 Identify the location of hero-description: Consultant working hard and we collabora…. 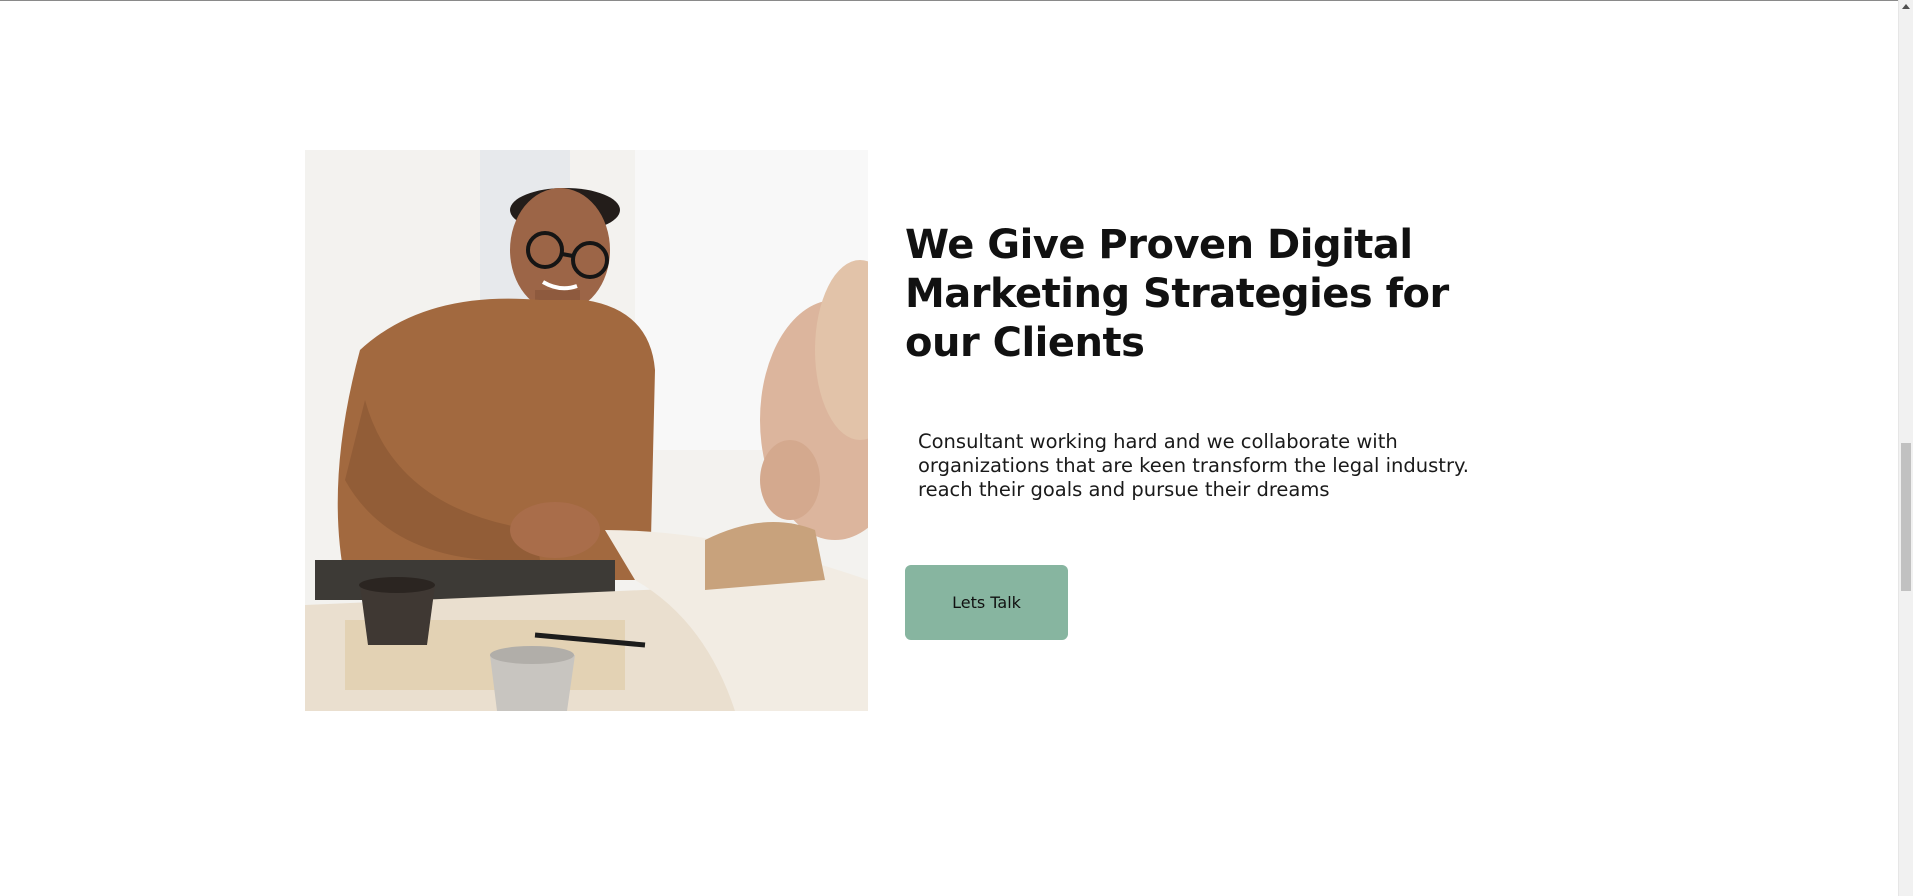
(1193, 465).